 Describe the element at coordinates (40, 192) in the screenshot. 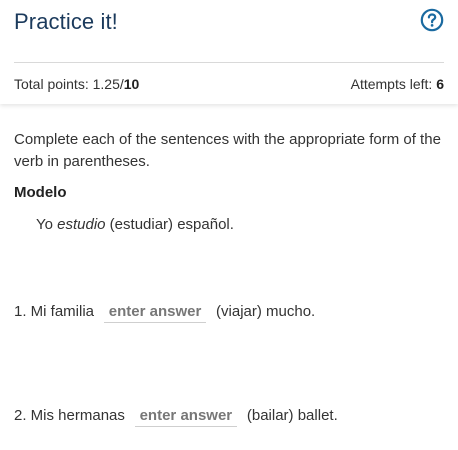

I see `modelo-label: Modelo` at that location.